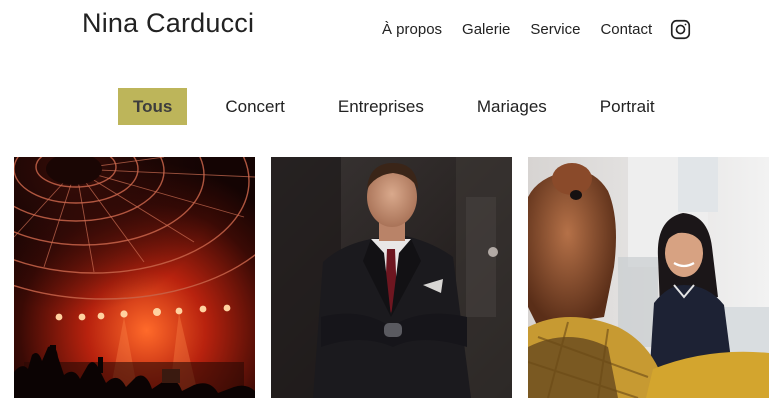 This screenshot has width=784, height=410. What do you see at coordinates (512, 106) in the screenshot?
I see `filter-weddings: Mariages` at bounding box center [512, 106].